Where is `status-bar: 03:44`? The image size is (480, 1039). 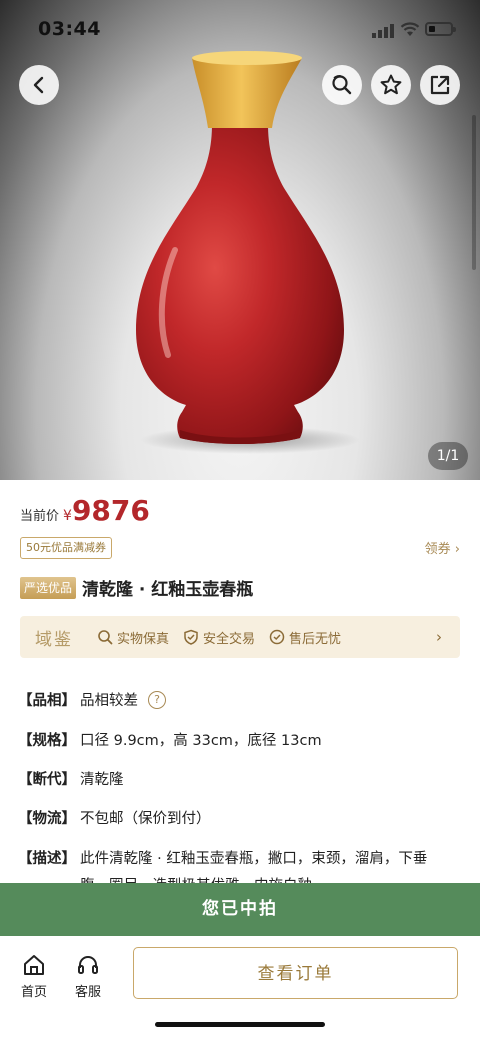
status-bar: 03:44 is located at coordinates (240, 30).